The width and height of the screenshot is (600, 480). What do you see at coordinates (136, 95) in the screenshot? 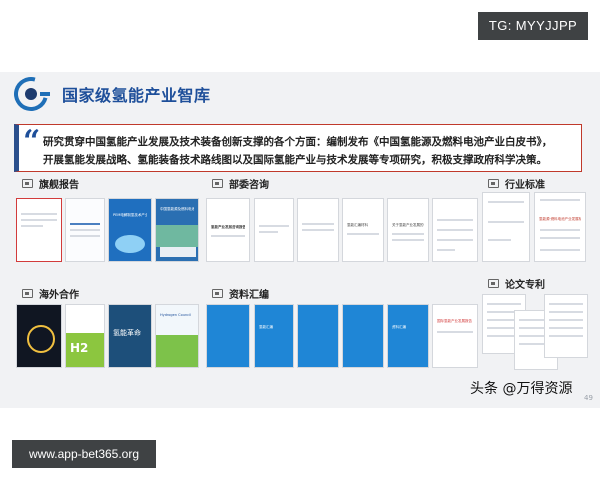
I see `slide-title: 国家级氢能产业智库` at bounding box center [136, 95].